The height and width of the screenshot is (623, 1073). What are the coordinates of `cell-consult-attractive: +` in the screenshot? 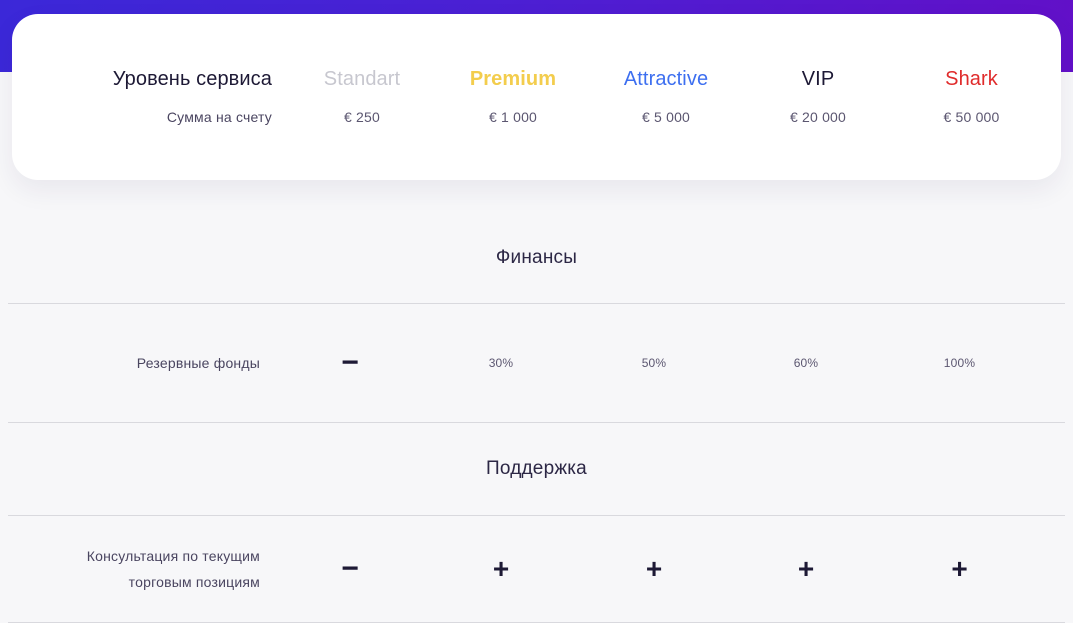 It's located at (654, 569).